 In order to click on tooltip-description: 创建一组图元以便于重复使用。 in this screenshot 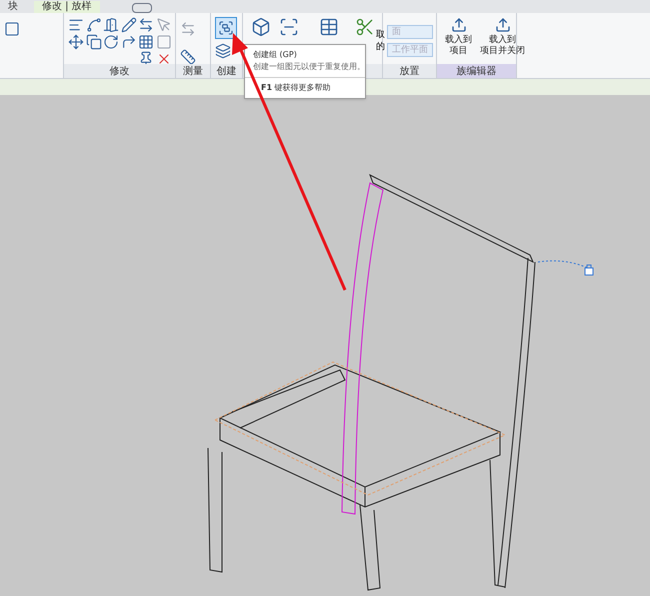, I will do `click(308, 67)`.